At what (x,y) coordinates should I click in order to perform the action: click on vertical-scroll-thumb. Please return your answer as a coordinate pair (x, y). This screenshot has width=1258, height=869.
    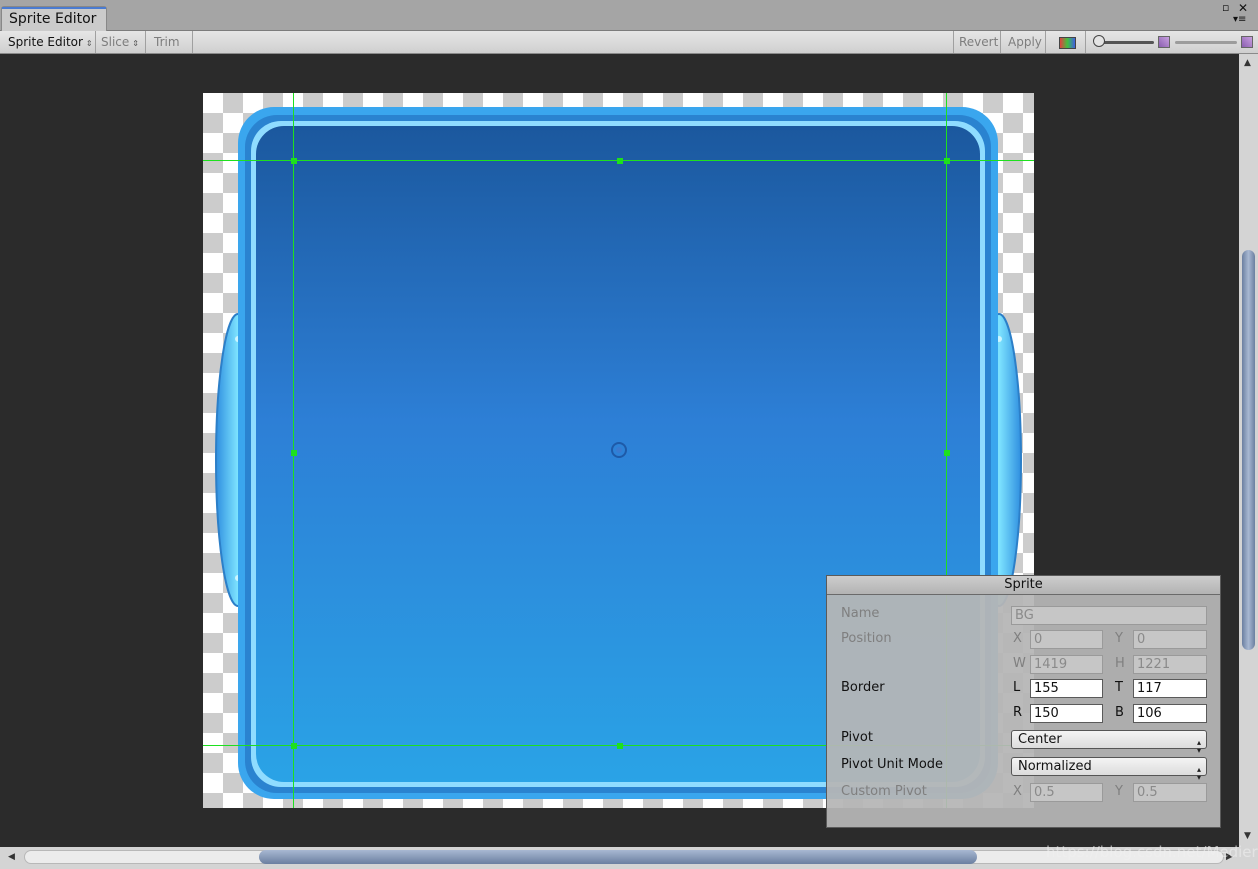
    Looking at the image, I should click on (1248, 450).